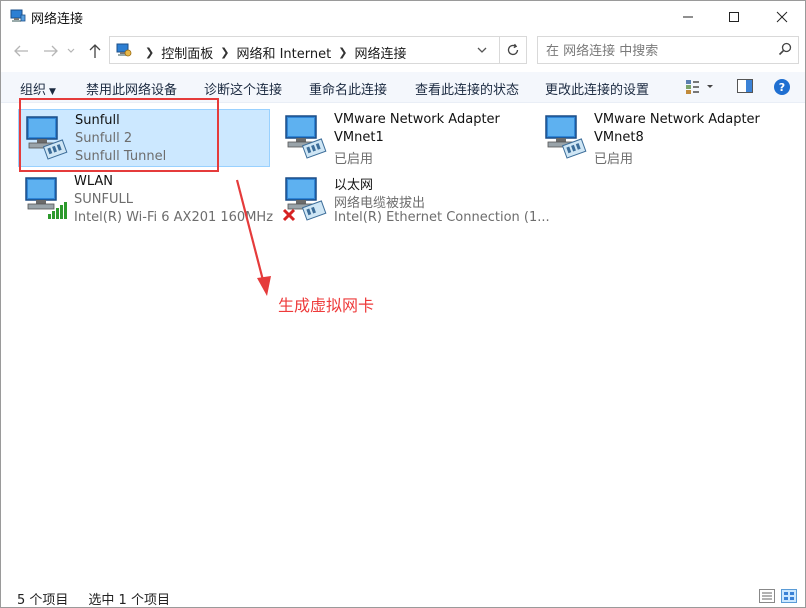 This screenshot has height=608, width=806. What do you see at coordinates (253, 237) in the screenshot?
I see `annotation-arrow-icon` at bounding box center [253, 237].